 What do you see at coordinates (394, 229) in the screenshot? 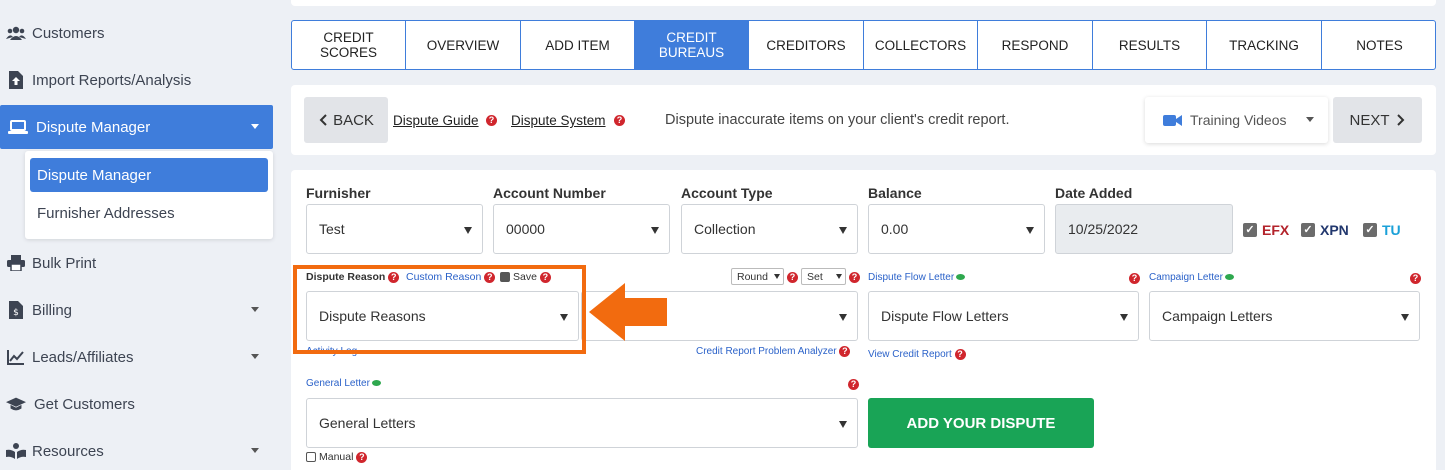
I see `furnisher-select: Test` at bounding box center [394, 229].